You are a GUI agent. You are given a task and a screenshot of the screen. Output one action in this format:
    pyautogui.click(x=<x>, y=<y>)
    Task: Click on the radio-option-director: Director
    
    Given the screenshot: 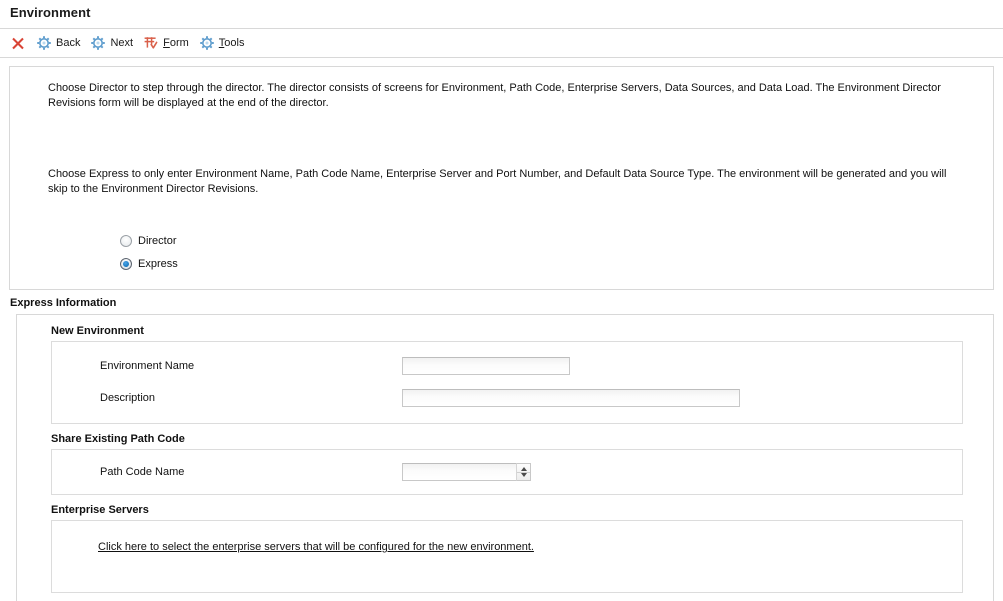 What is the action you would take?
    pyautogui.click(x=556, y=241)
    